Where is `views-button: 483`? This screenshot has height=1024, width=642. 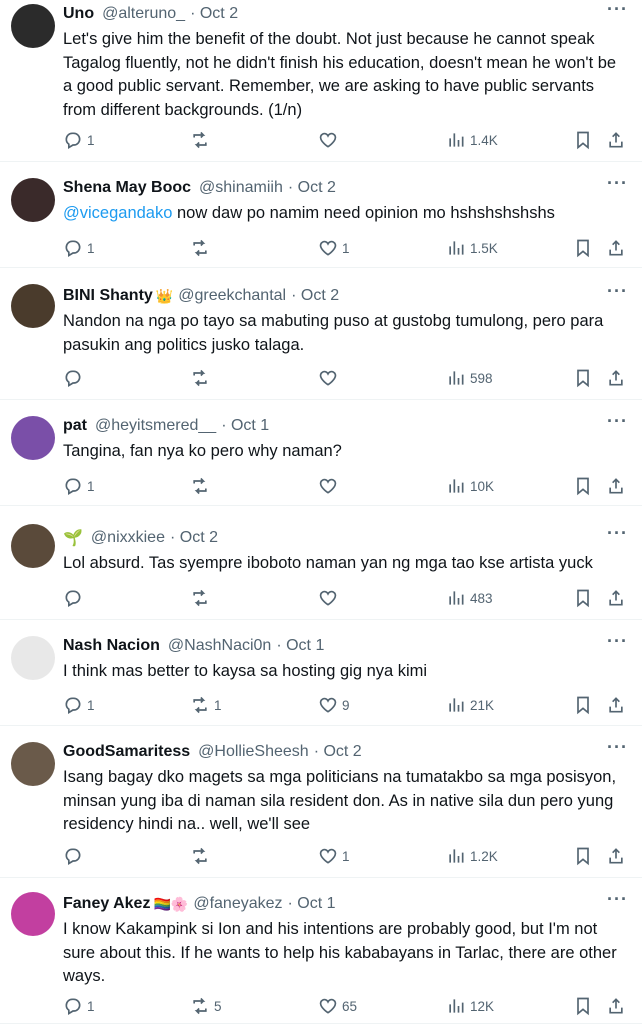
views-button: 483 is located at coordinates (469, 598).